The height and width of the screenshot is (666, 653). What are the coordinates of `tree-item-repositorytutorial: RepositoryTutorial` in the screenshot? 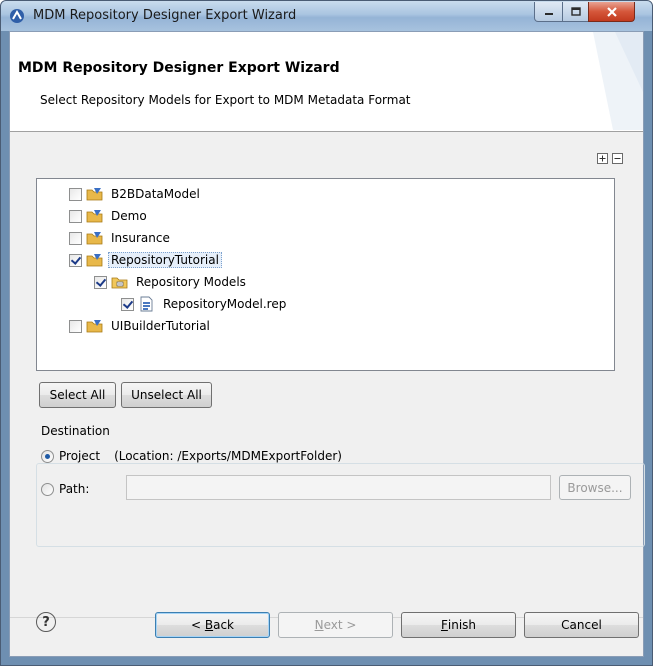 It's located at (145, 260).